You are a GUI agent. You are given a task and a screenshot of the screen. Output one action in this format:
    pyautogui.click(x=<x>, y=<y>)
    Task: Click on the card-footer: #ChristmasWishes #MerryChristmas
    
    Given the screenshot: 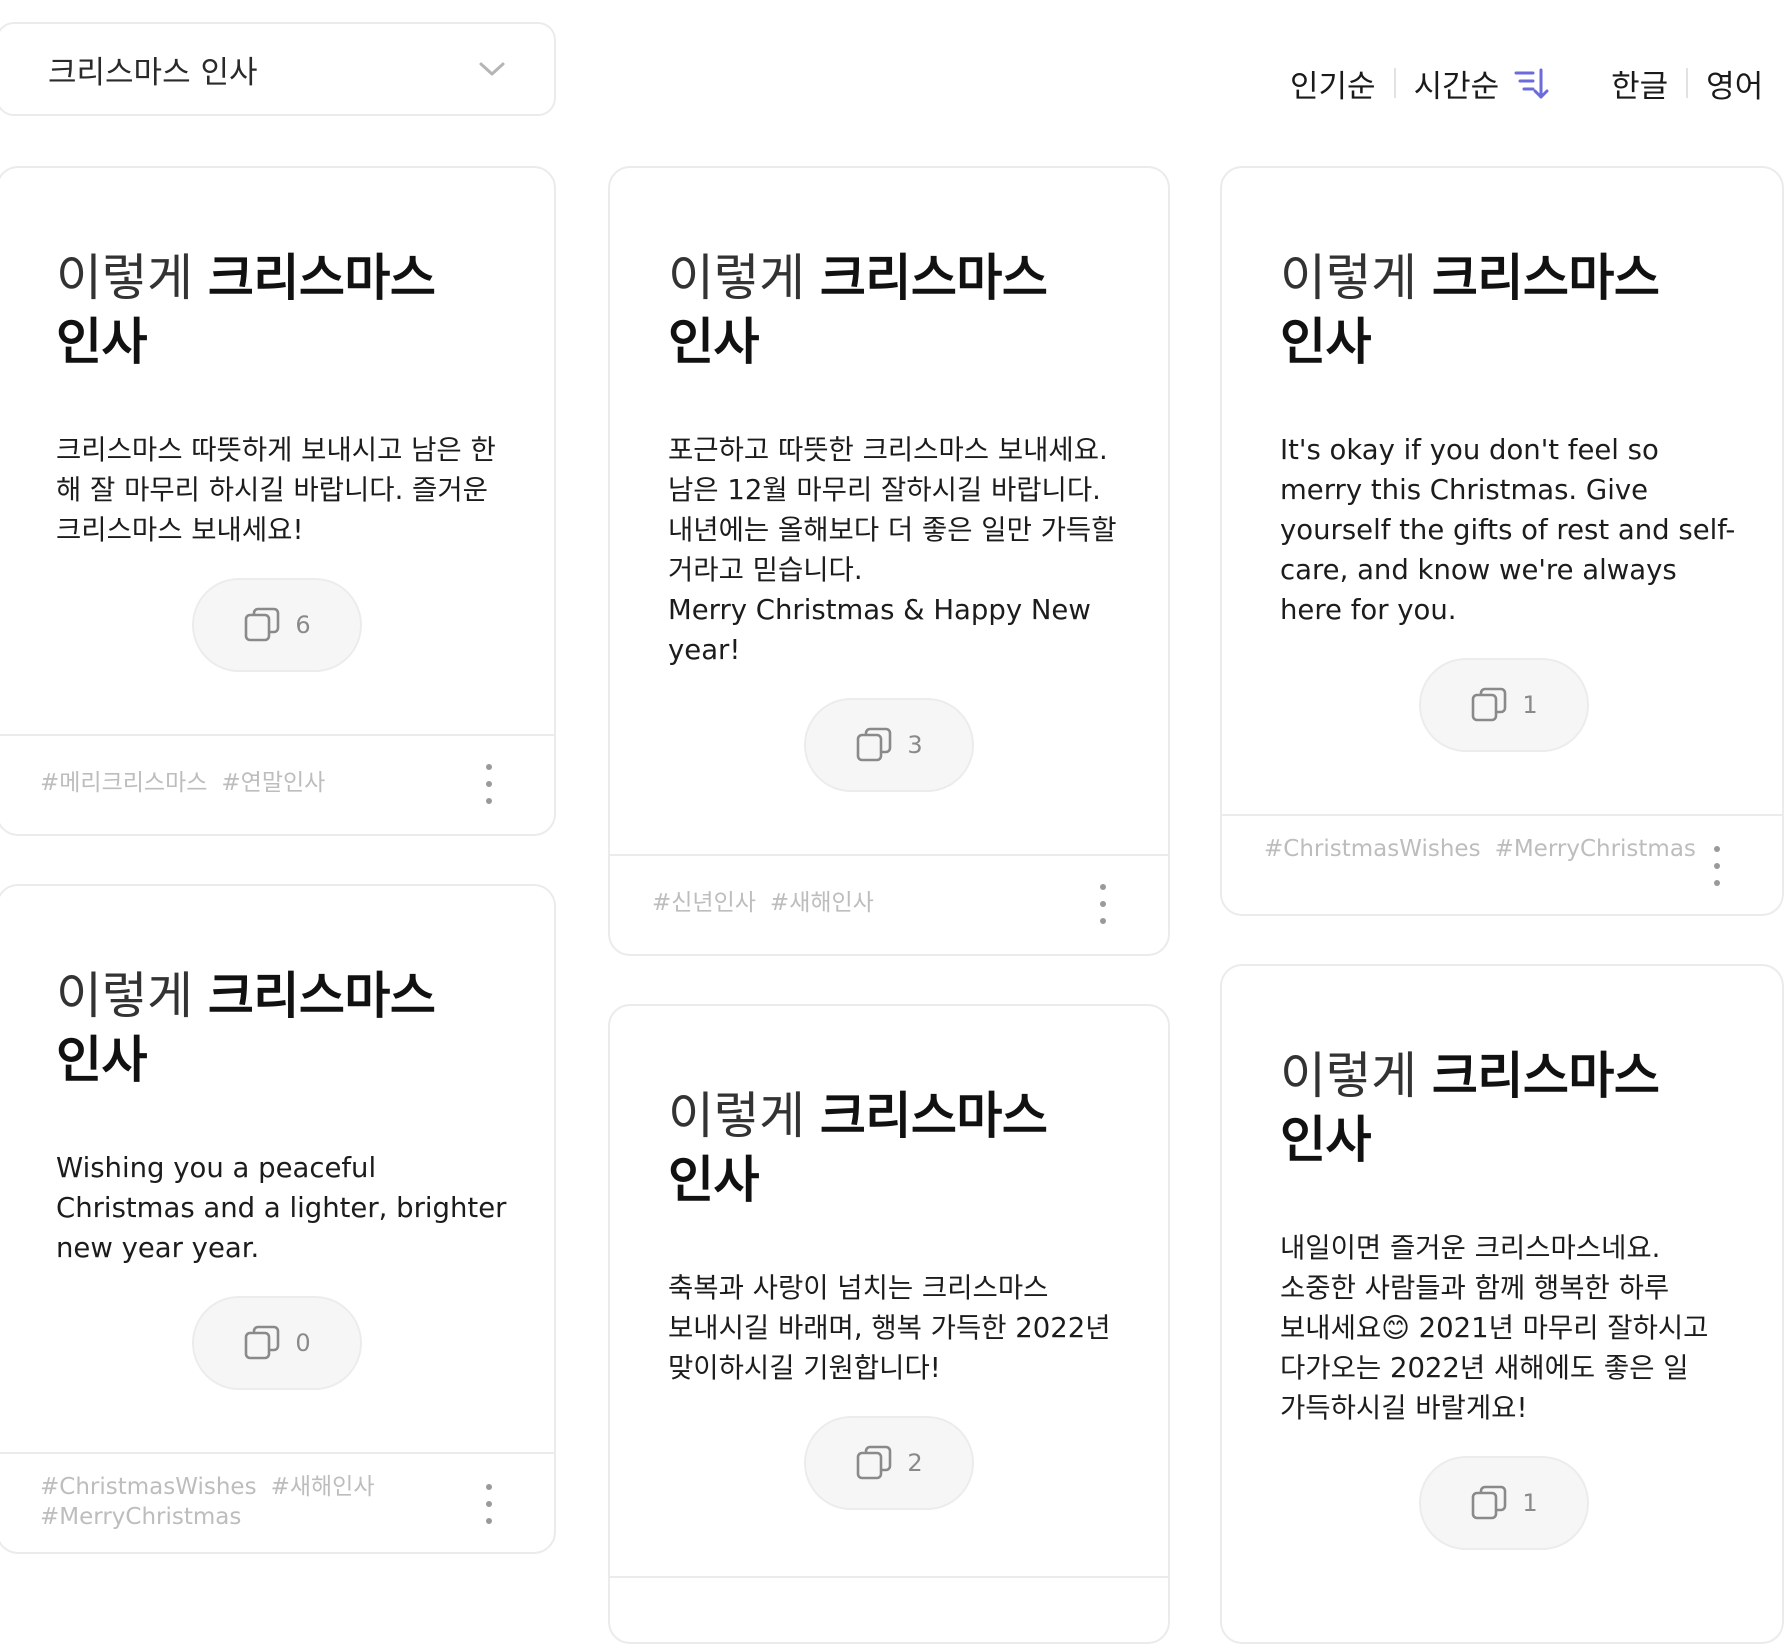 What is the action you would take?
    pyautogui.click(x=1502, y=864)
    